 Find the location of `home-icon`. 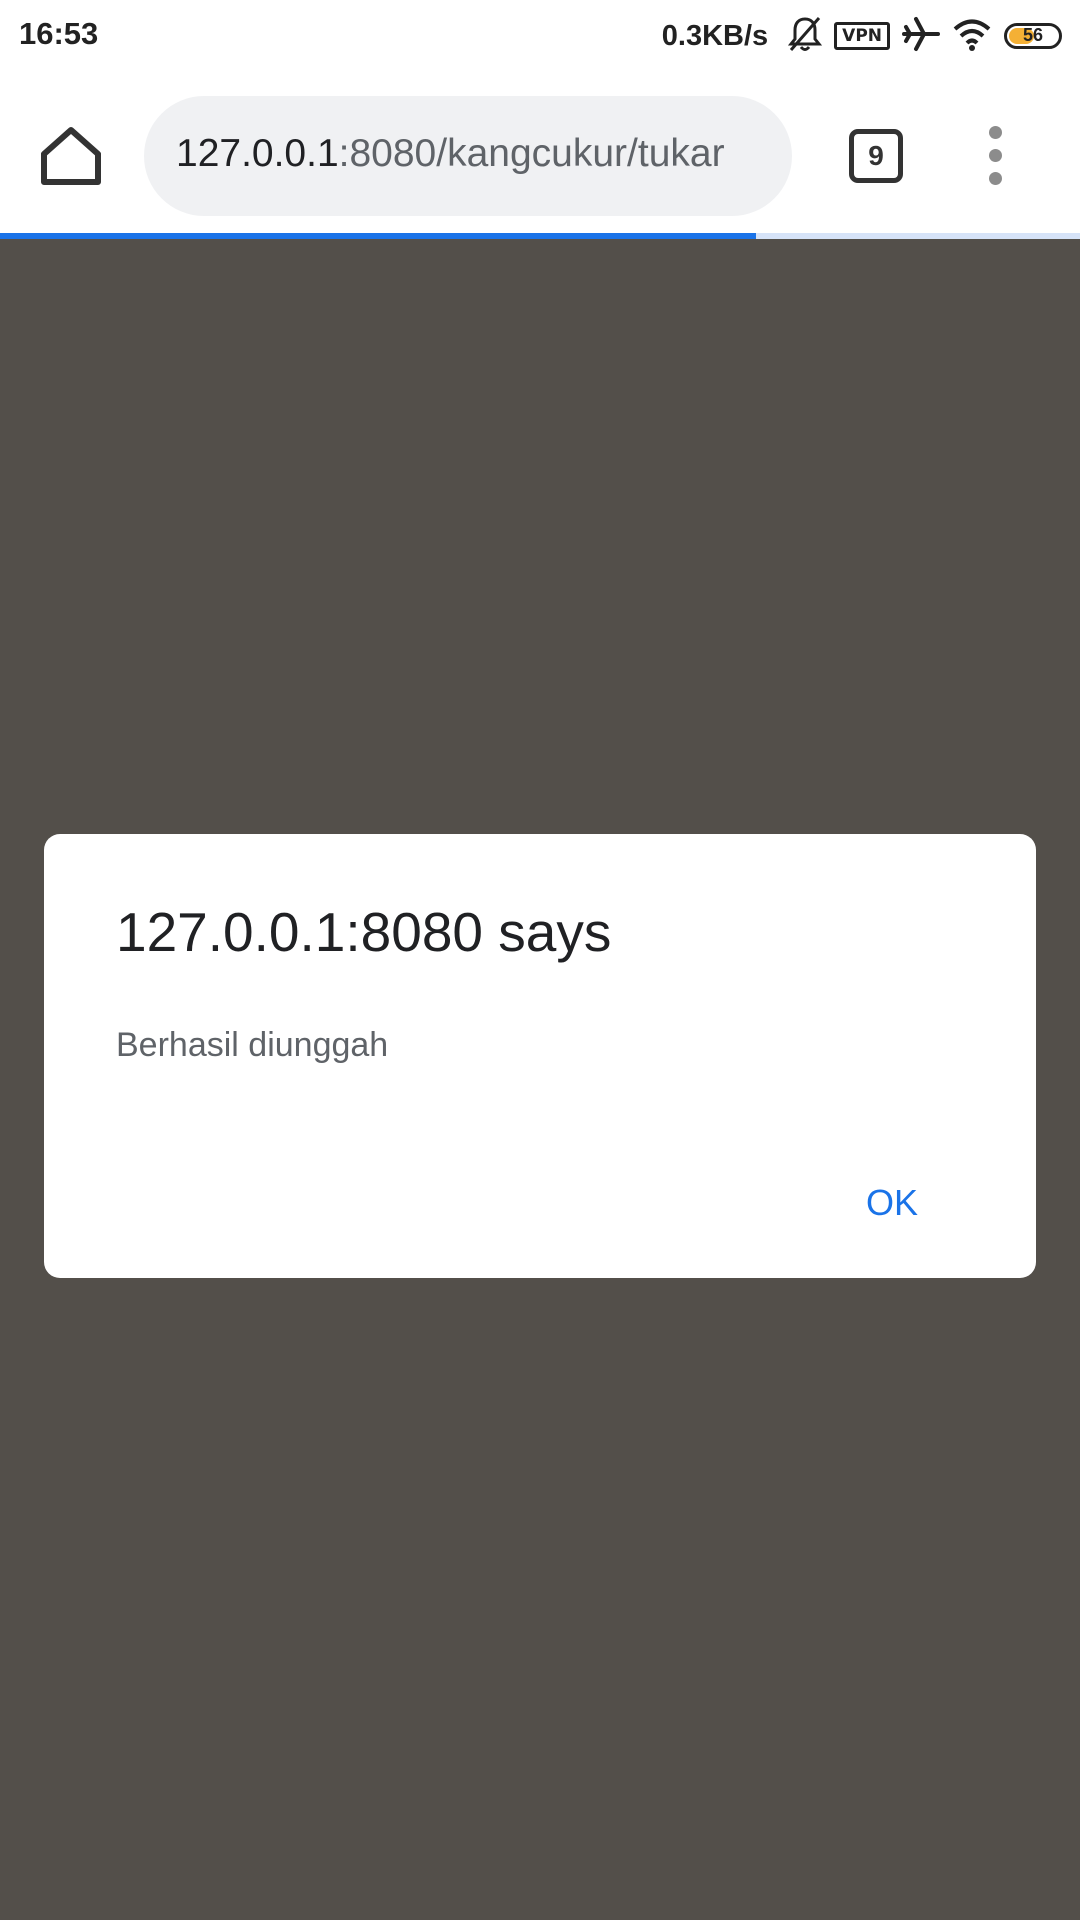

home-icon is located at coordinates (71, 156).